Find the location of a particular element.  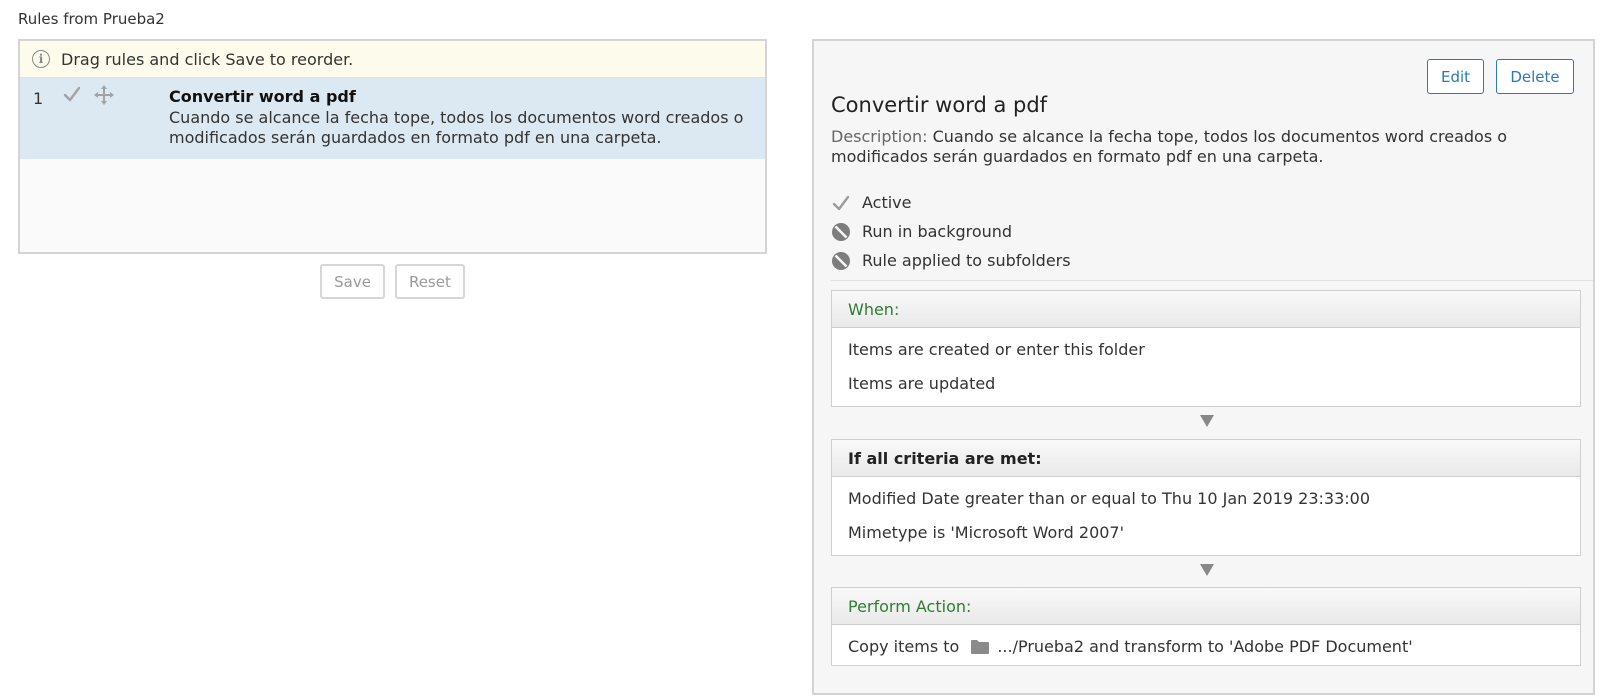

description-label: Description: is located at coordinates (879, 136).